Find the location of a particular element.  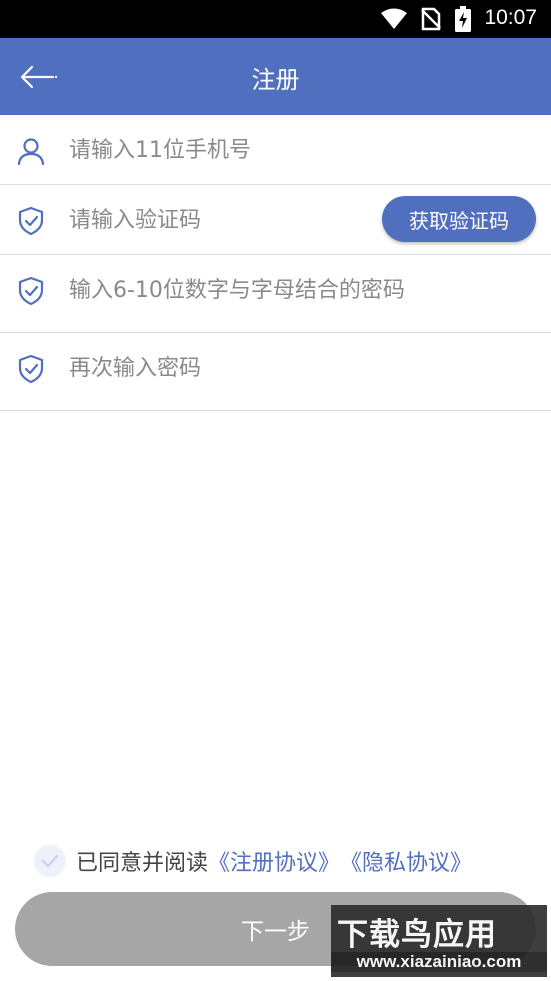

confirm-password-input is located at coordinates (299, 368).